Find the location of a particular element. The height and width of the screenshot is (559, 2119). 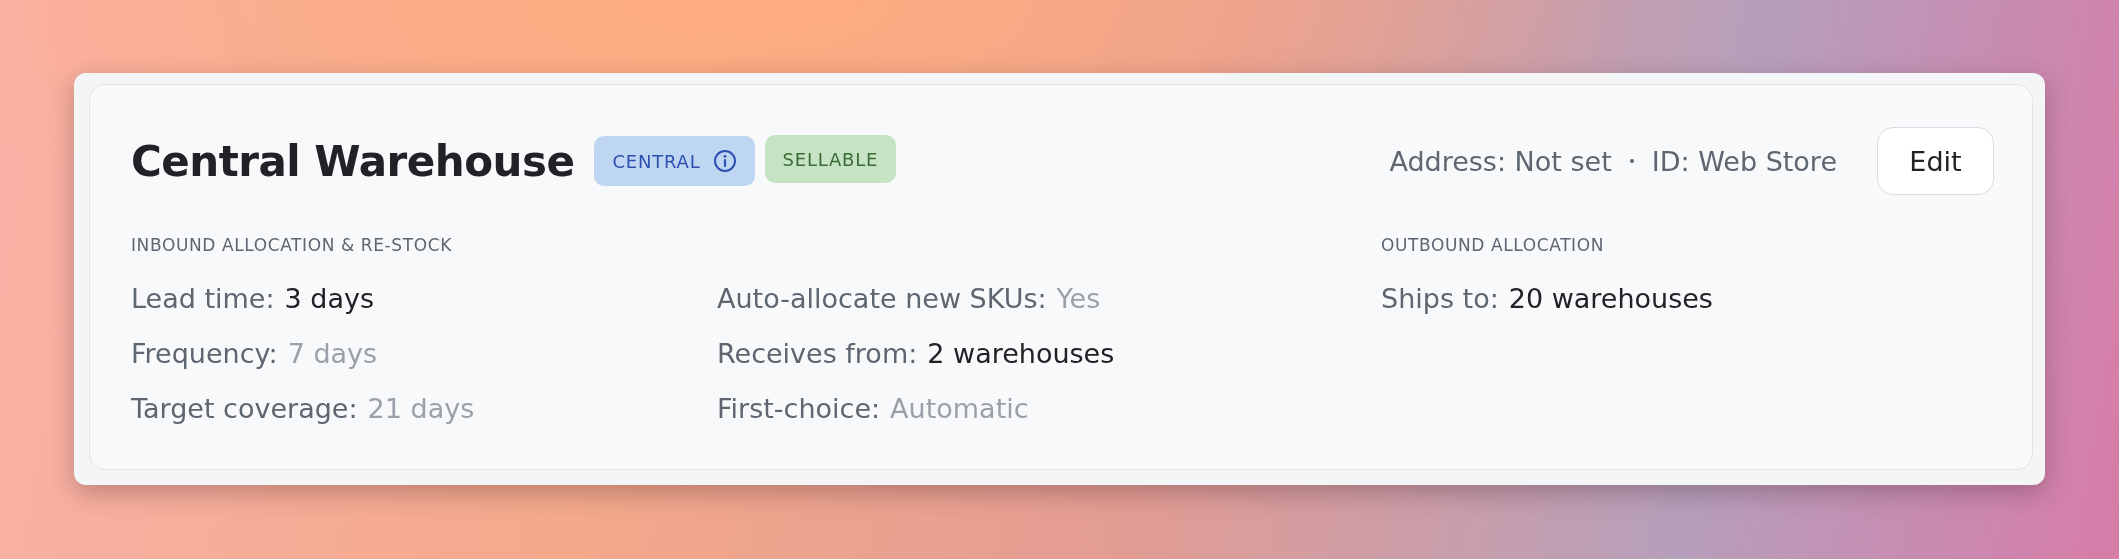

info-icon is located at coordinates (724, 161).